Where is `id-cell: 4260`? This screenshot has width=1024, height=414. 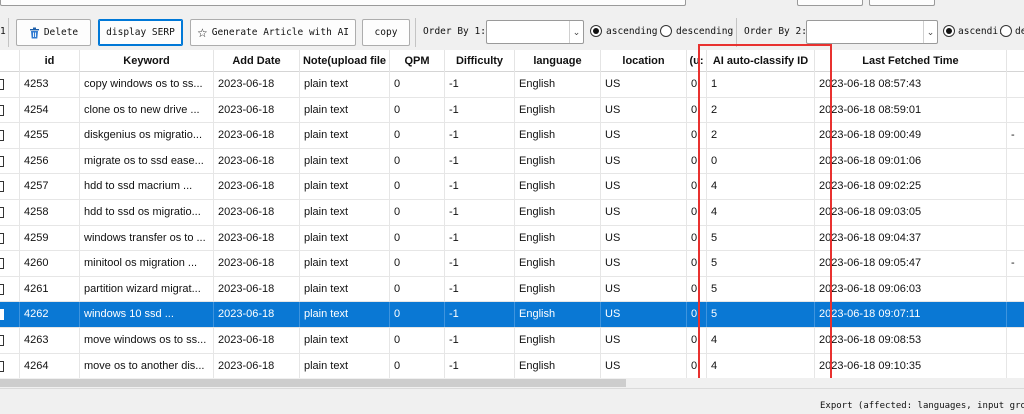
id-cell: 4260 is located at coordinates (50, 264).